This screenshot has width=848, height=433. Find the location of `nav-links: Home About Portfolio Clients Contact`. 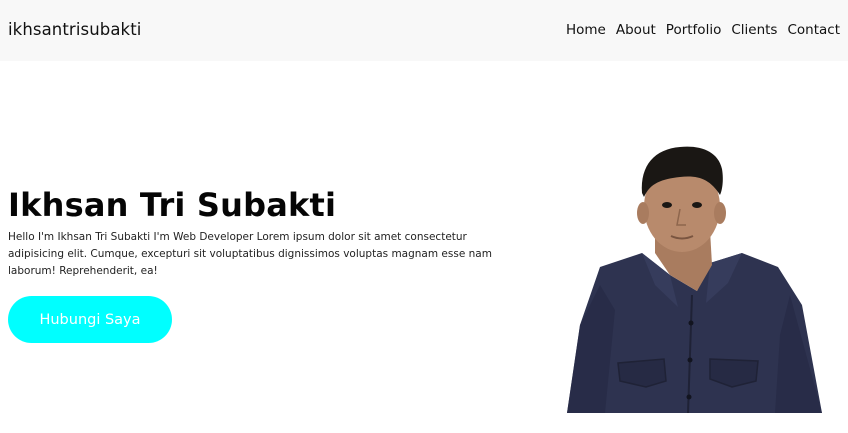

nav-links: Home About Portfolio Clients Contact is located at coordinates (698, 30).